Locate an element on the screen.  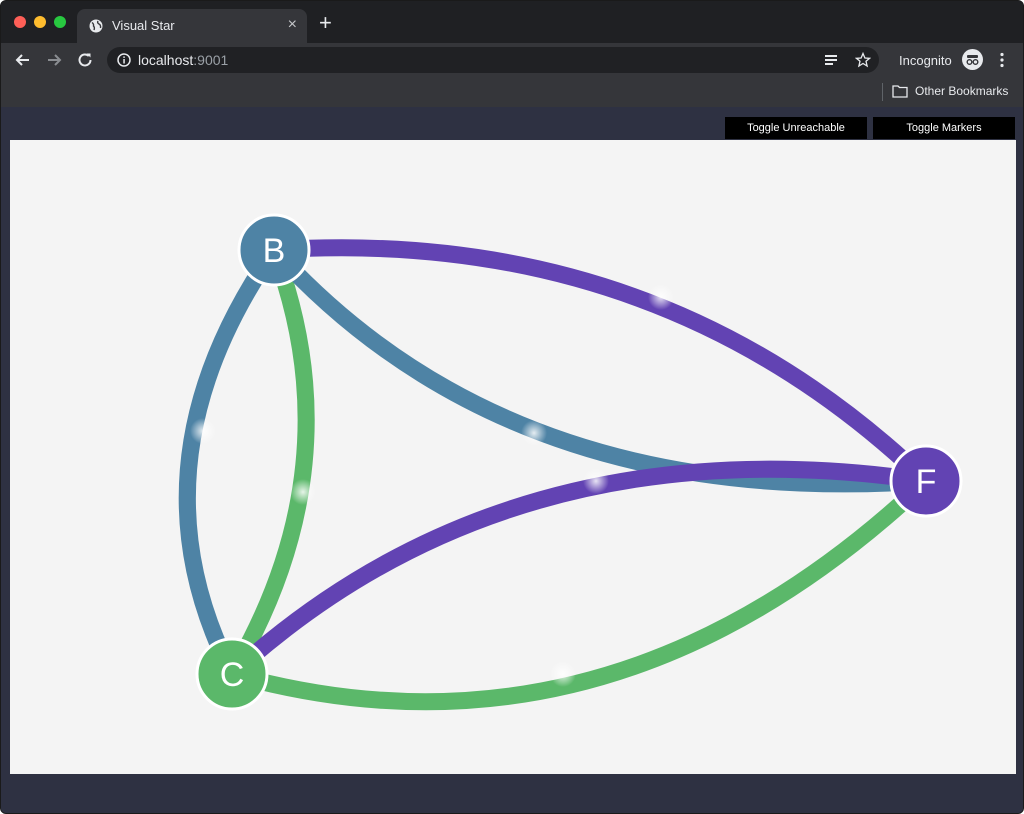
node-f: F is located at coordinates (926, 481).